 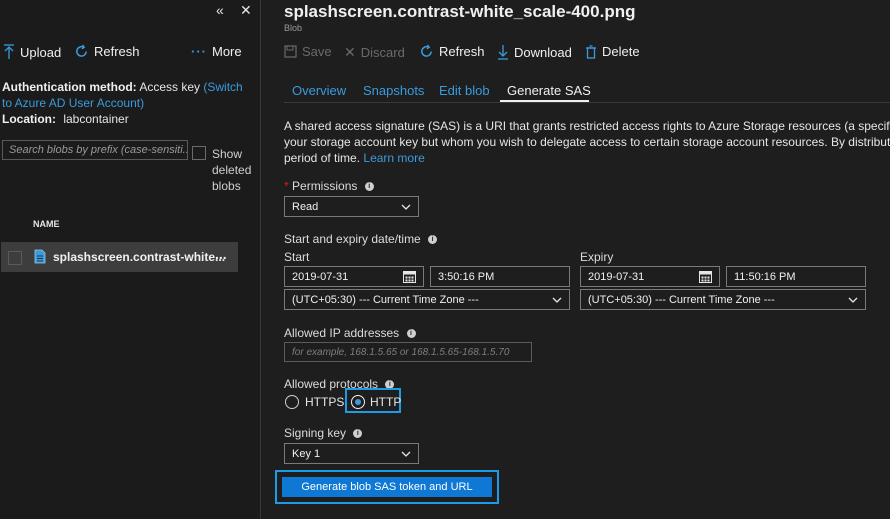 I want to click on location-value: labcontainer, so click(x=96, y=119).